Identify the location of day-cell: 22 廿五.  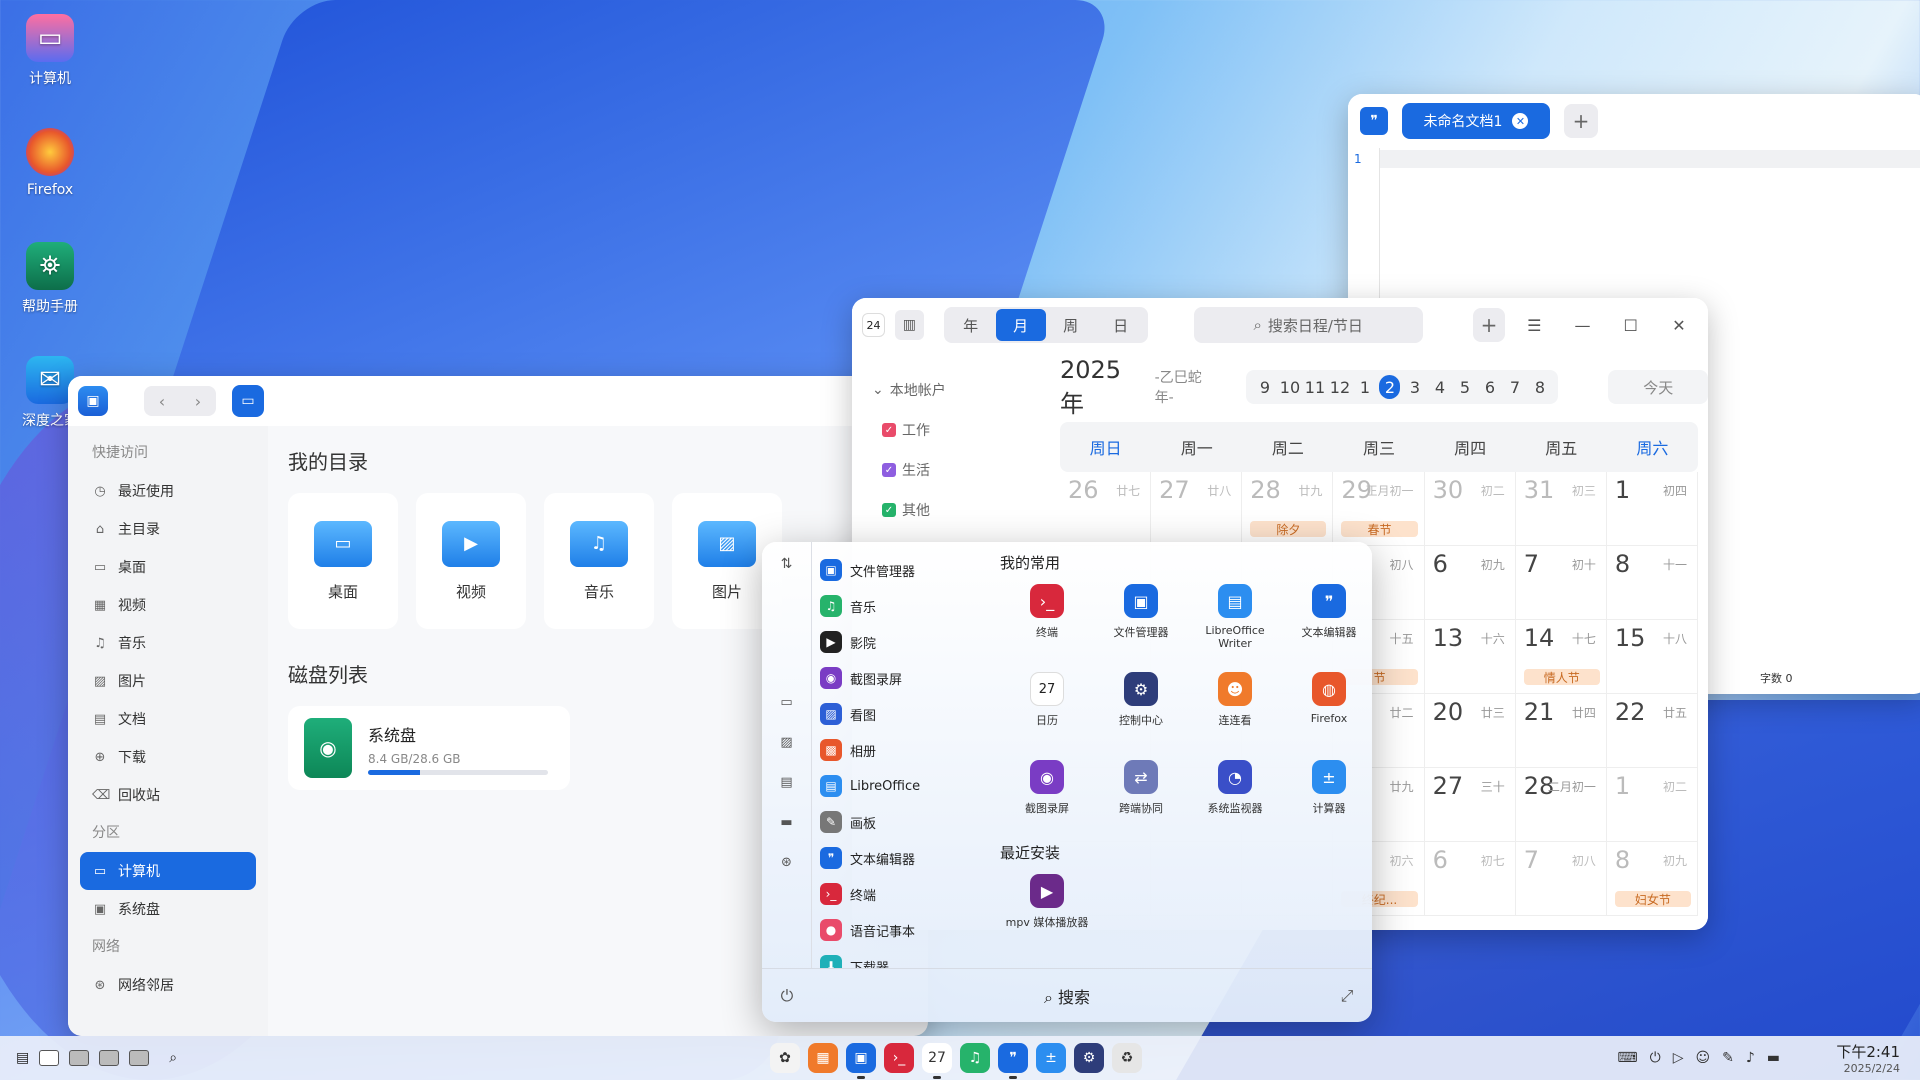
(1652, 731).